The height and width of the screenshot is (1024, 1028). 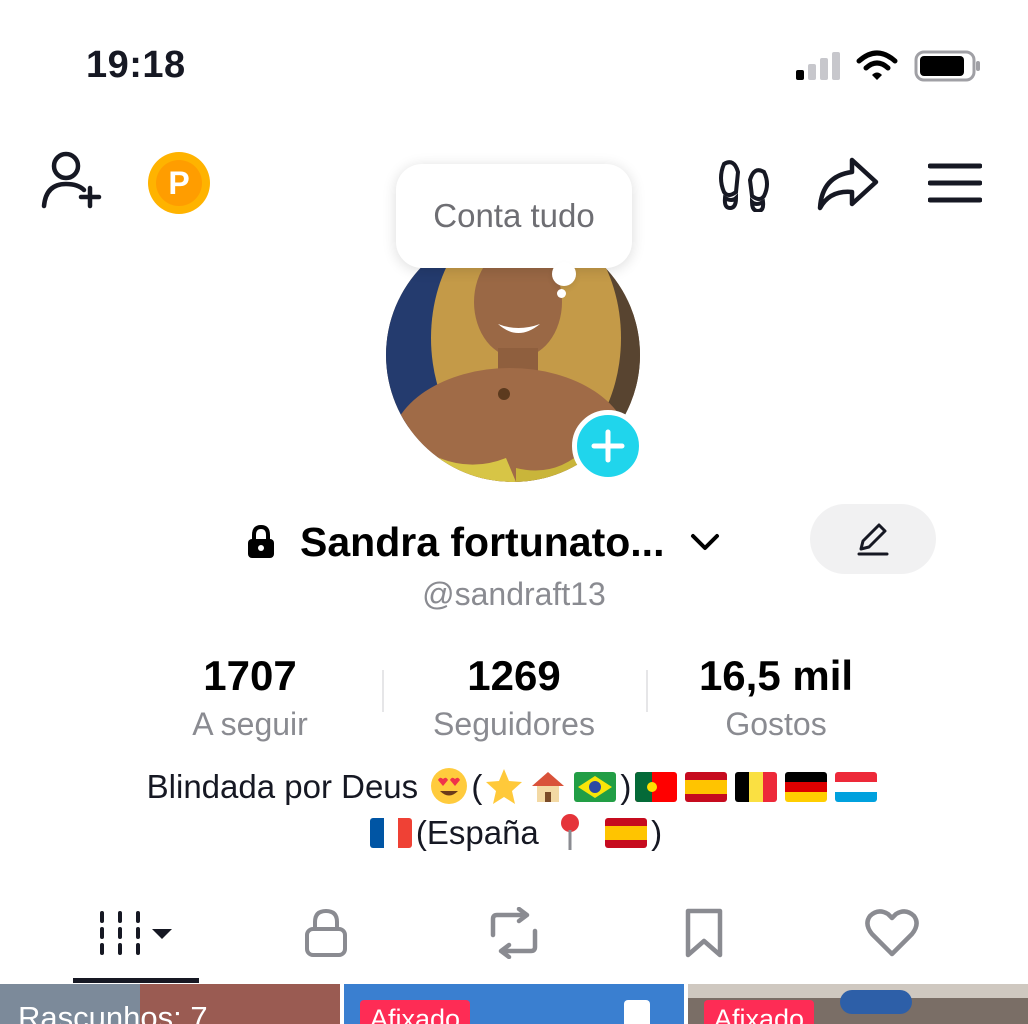 I want to click on france-flag-icon, so click(x=390, y=833).